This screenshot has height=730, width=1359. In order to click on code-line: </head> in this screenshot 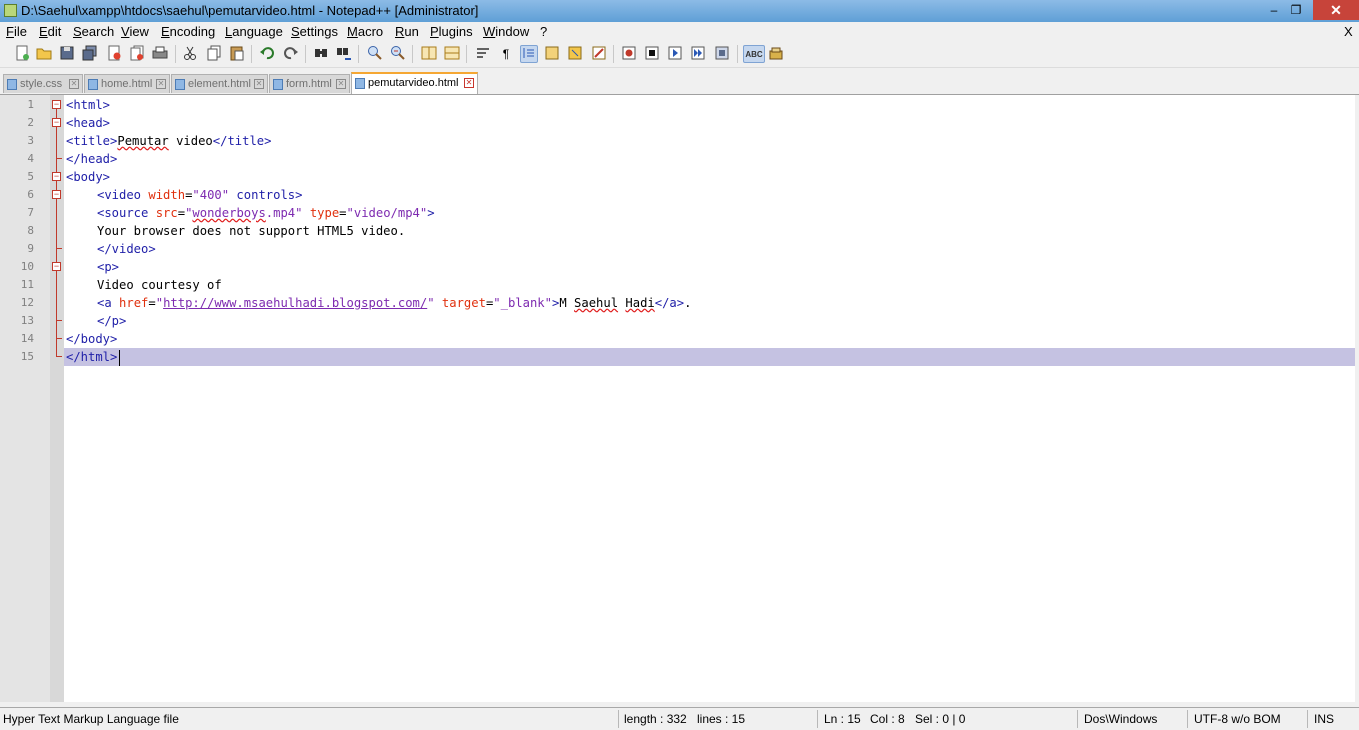, I will do `click(92, 159)`.